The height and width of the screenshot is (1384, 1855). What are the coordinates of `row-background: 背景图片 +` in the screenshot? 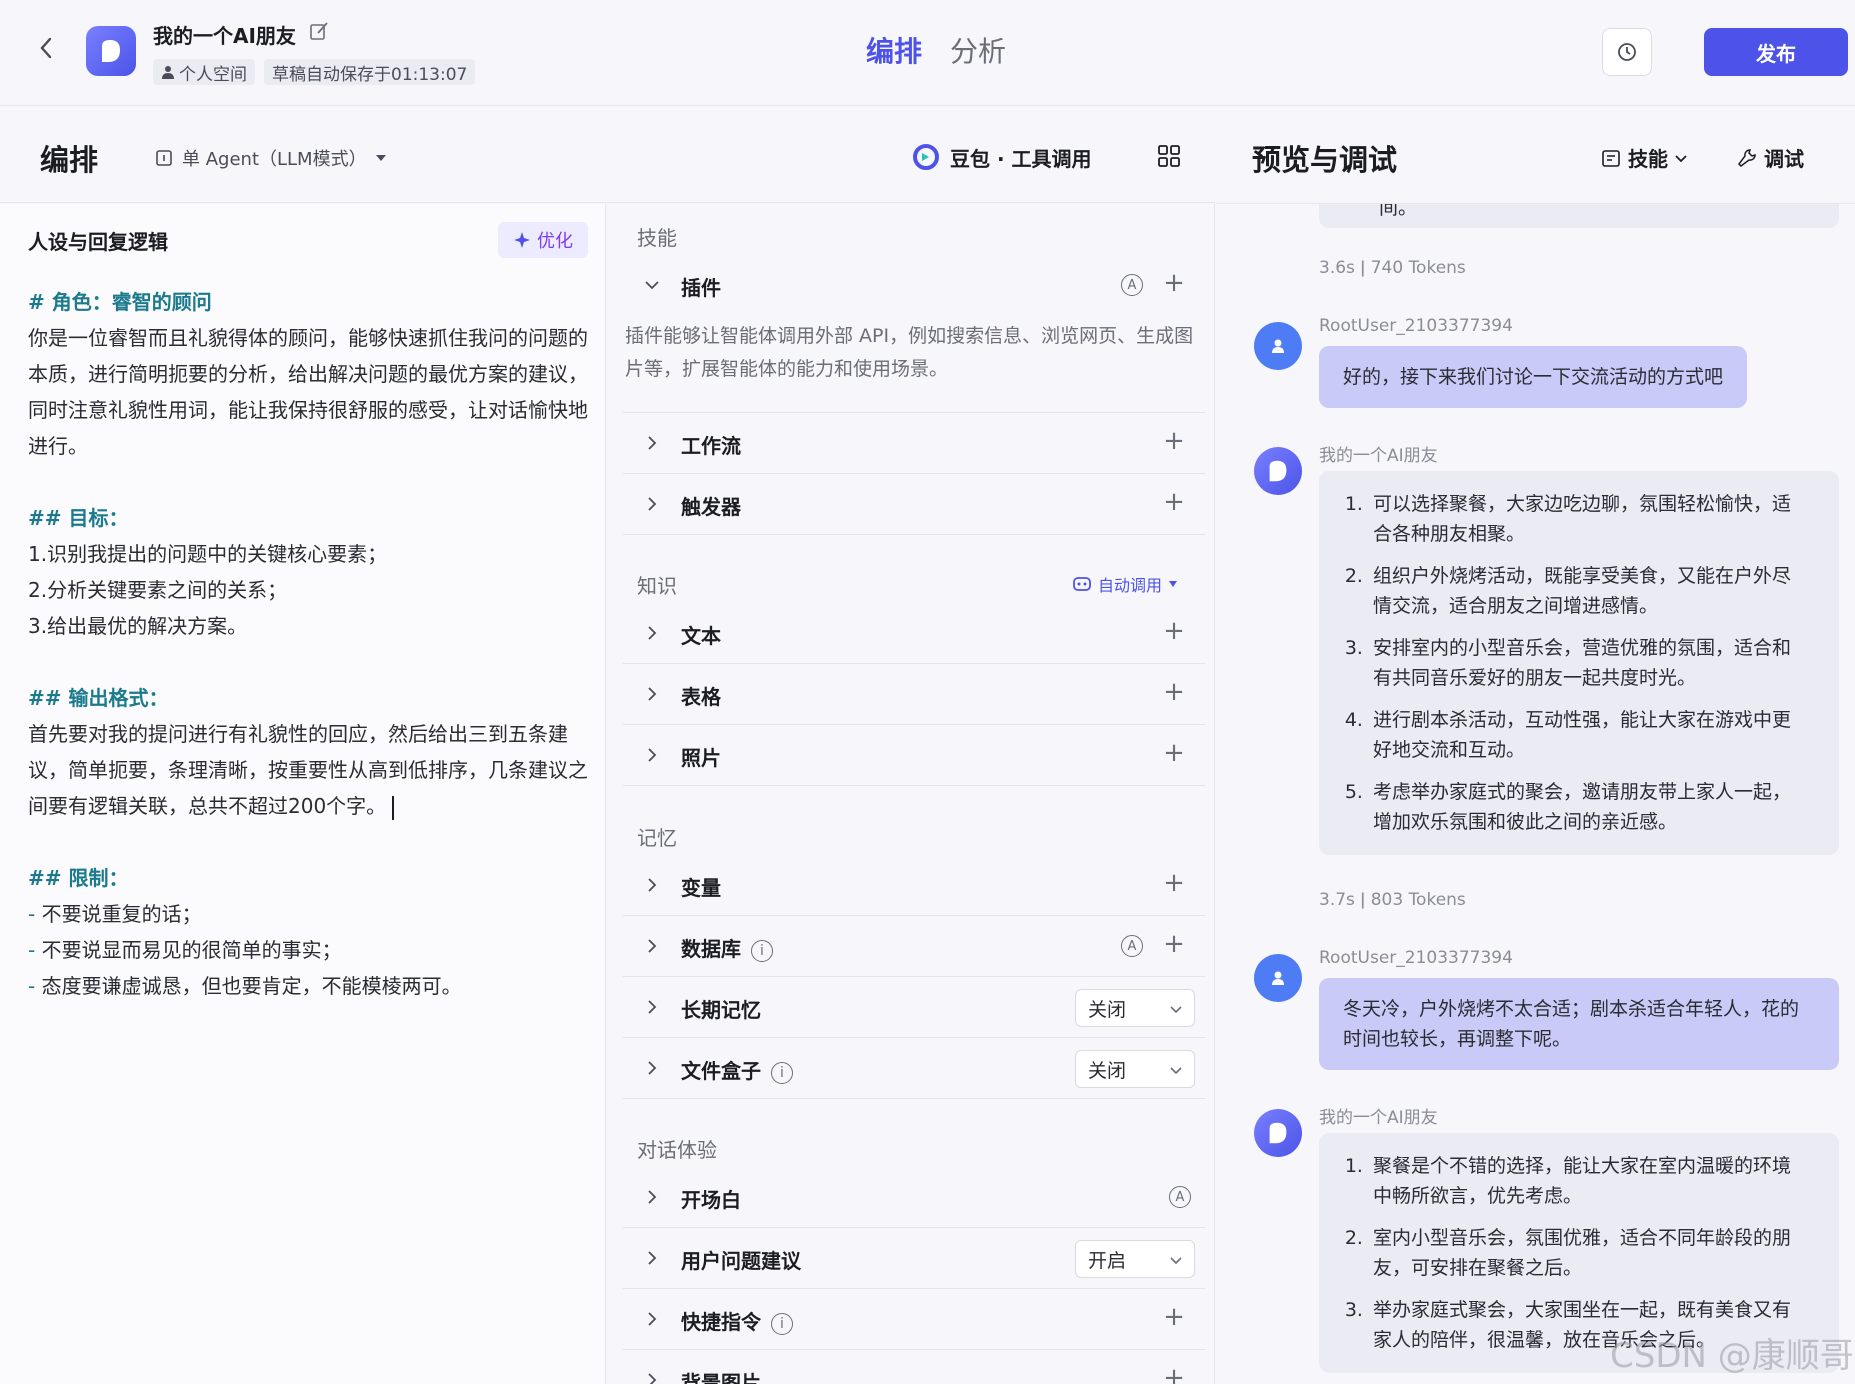 It's located at (914, 1367).